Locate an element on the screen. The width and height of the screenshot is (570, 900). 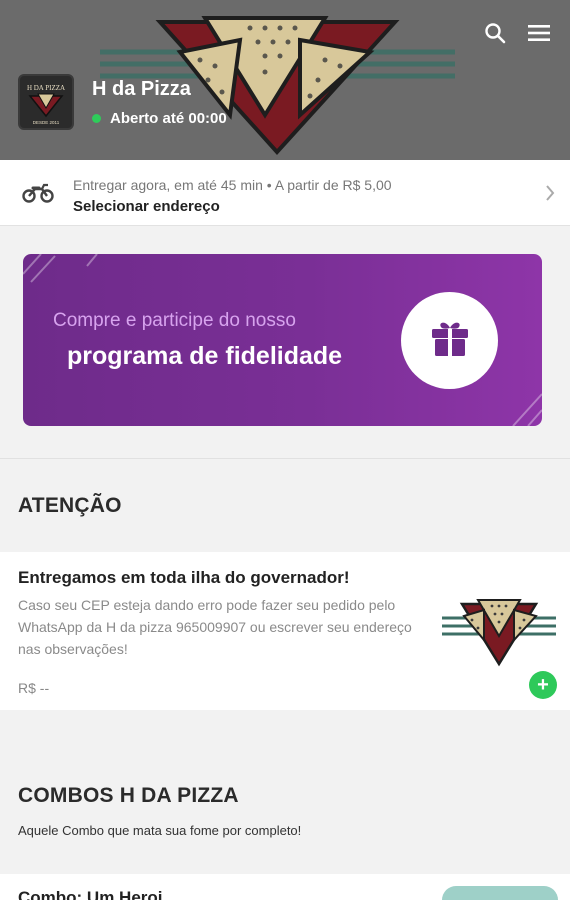
gift-icon is located at coordinates (450, 340).